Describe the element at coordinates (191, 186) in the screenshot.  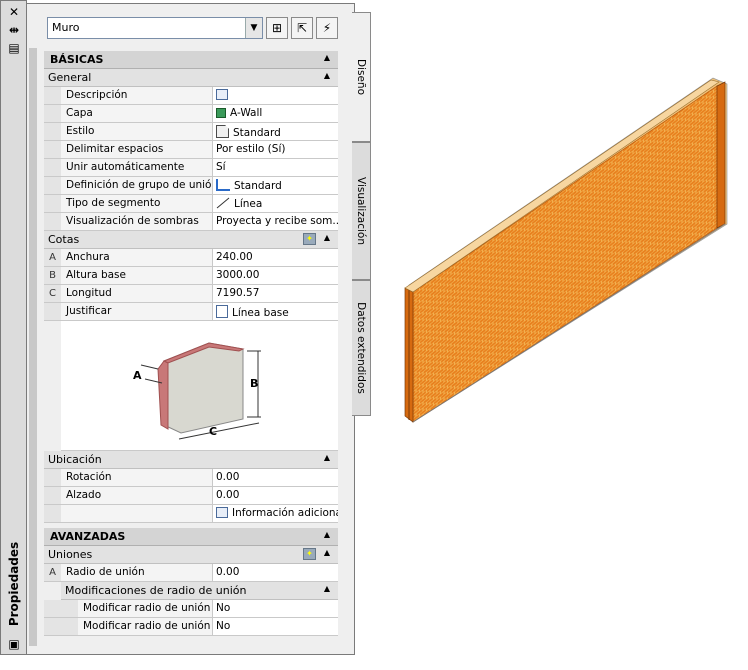
I see `property-row-join-group: Definición de grupo de unión Standard` at that location.